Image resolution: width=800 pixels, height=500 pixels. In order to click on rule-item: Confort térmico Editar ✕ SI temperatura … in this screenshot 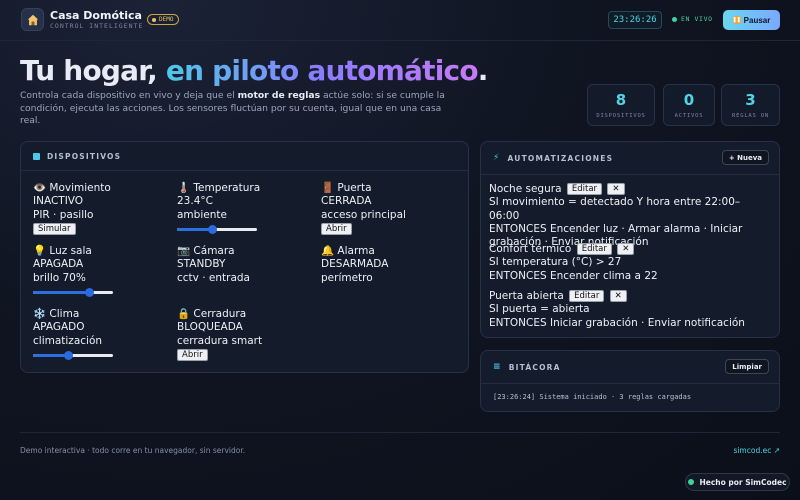, I will do `click(629, 263)`.